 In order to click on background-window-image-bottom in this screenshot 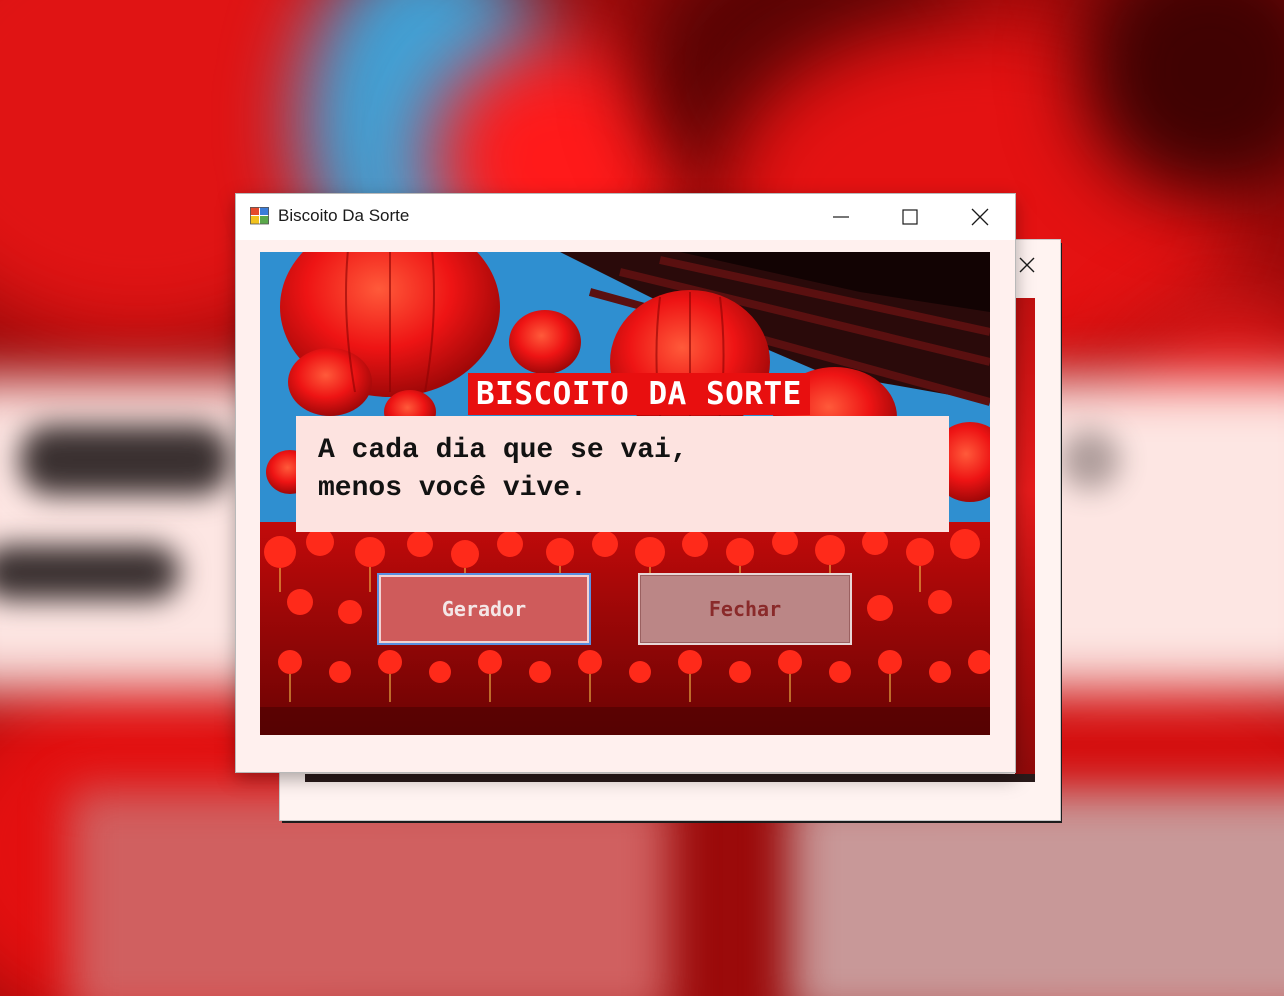, I will do `click(670, 778)`.